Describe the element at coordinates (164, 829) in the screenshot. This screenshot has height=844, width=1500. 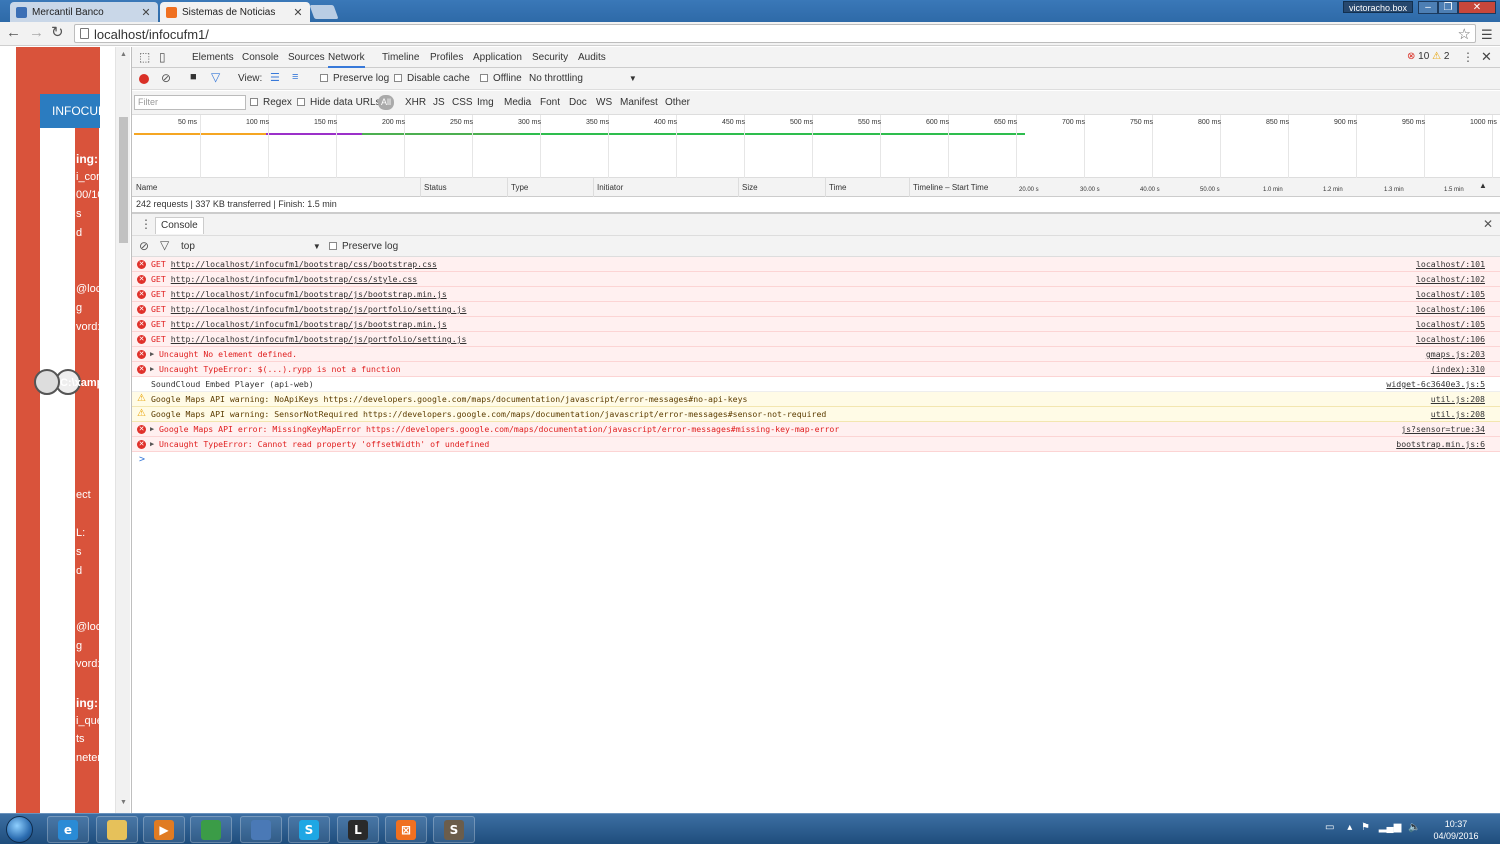
I see `taskbar-app-media-player: ▶` at that location.